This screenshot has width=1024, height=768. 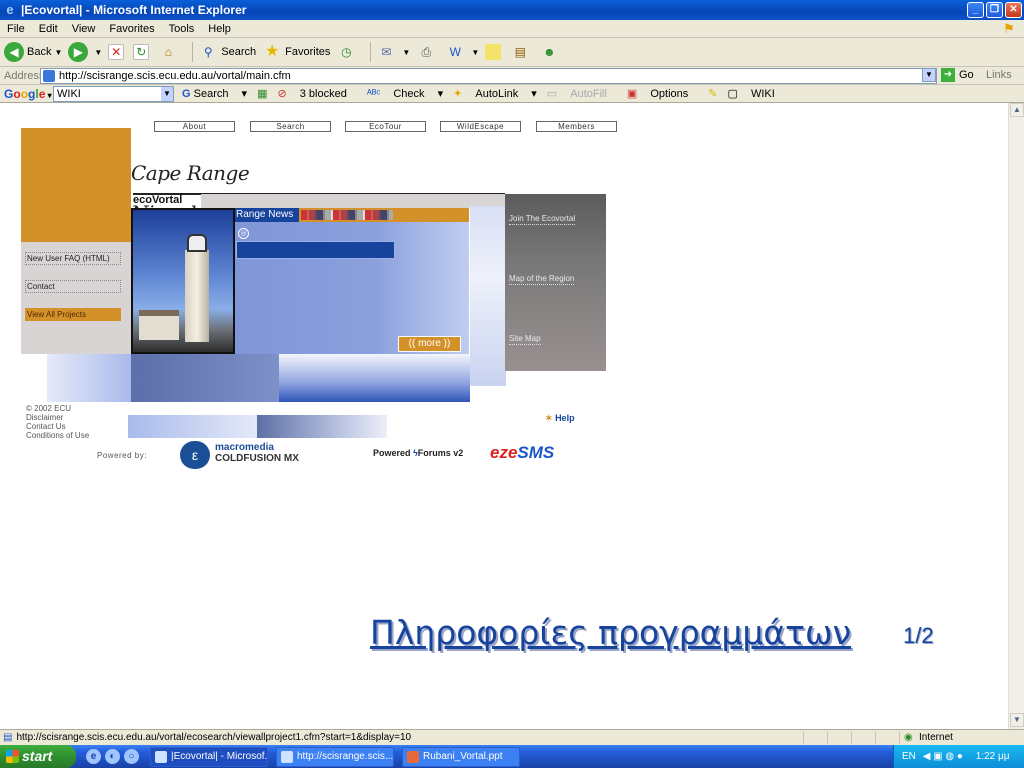 I want to click on contact-link: Contact, so click(x=73, y=286).